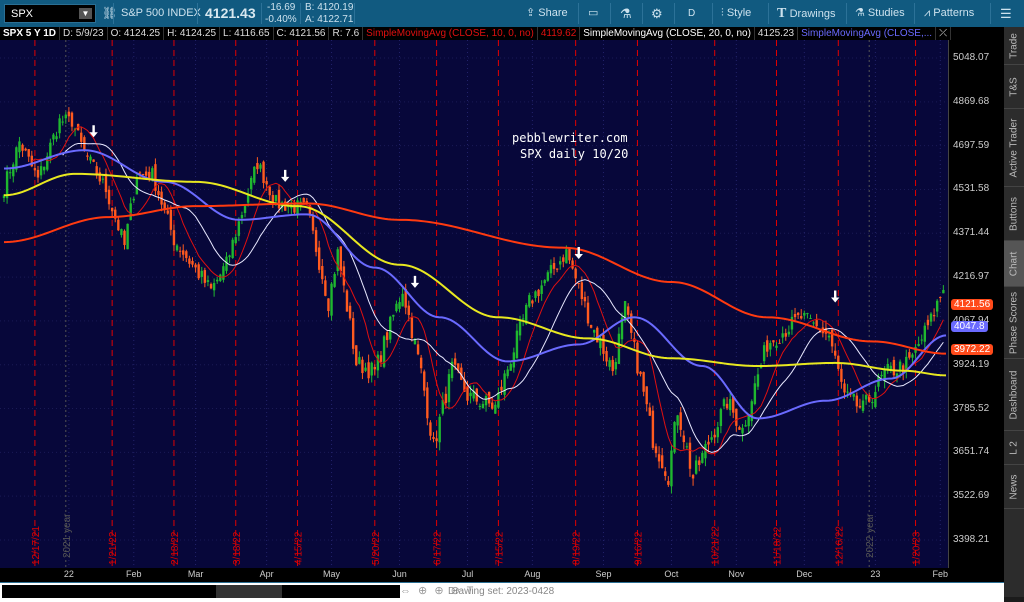 The height and width of the screenshot is (602, 1024). Describe the element at coordinates (1014, 148) in the screenshot. I see `side-tab-active-trader: Active Trader` at that location.